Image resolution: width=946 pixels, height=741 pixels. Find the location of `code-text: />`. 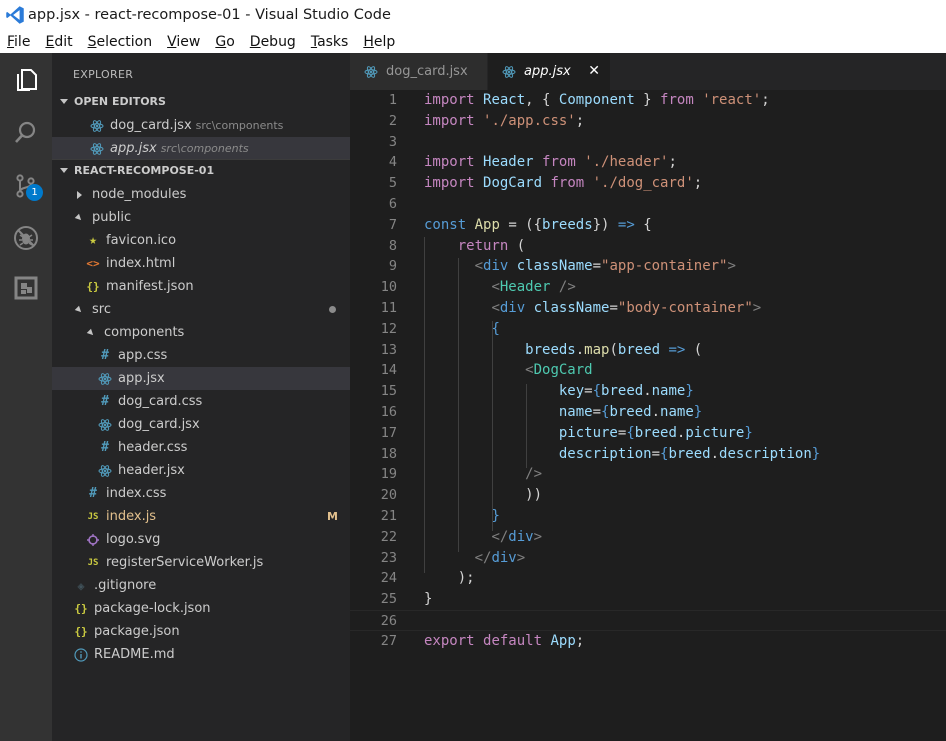

code-text: /> is located at coordinates (483, 474).